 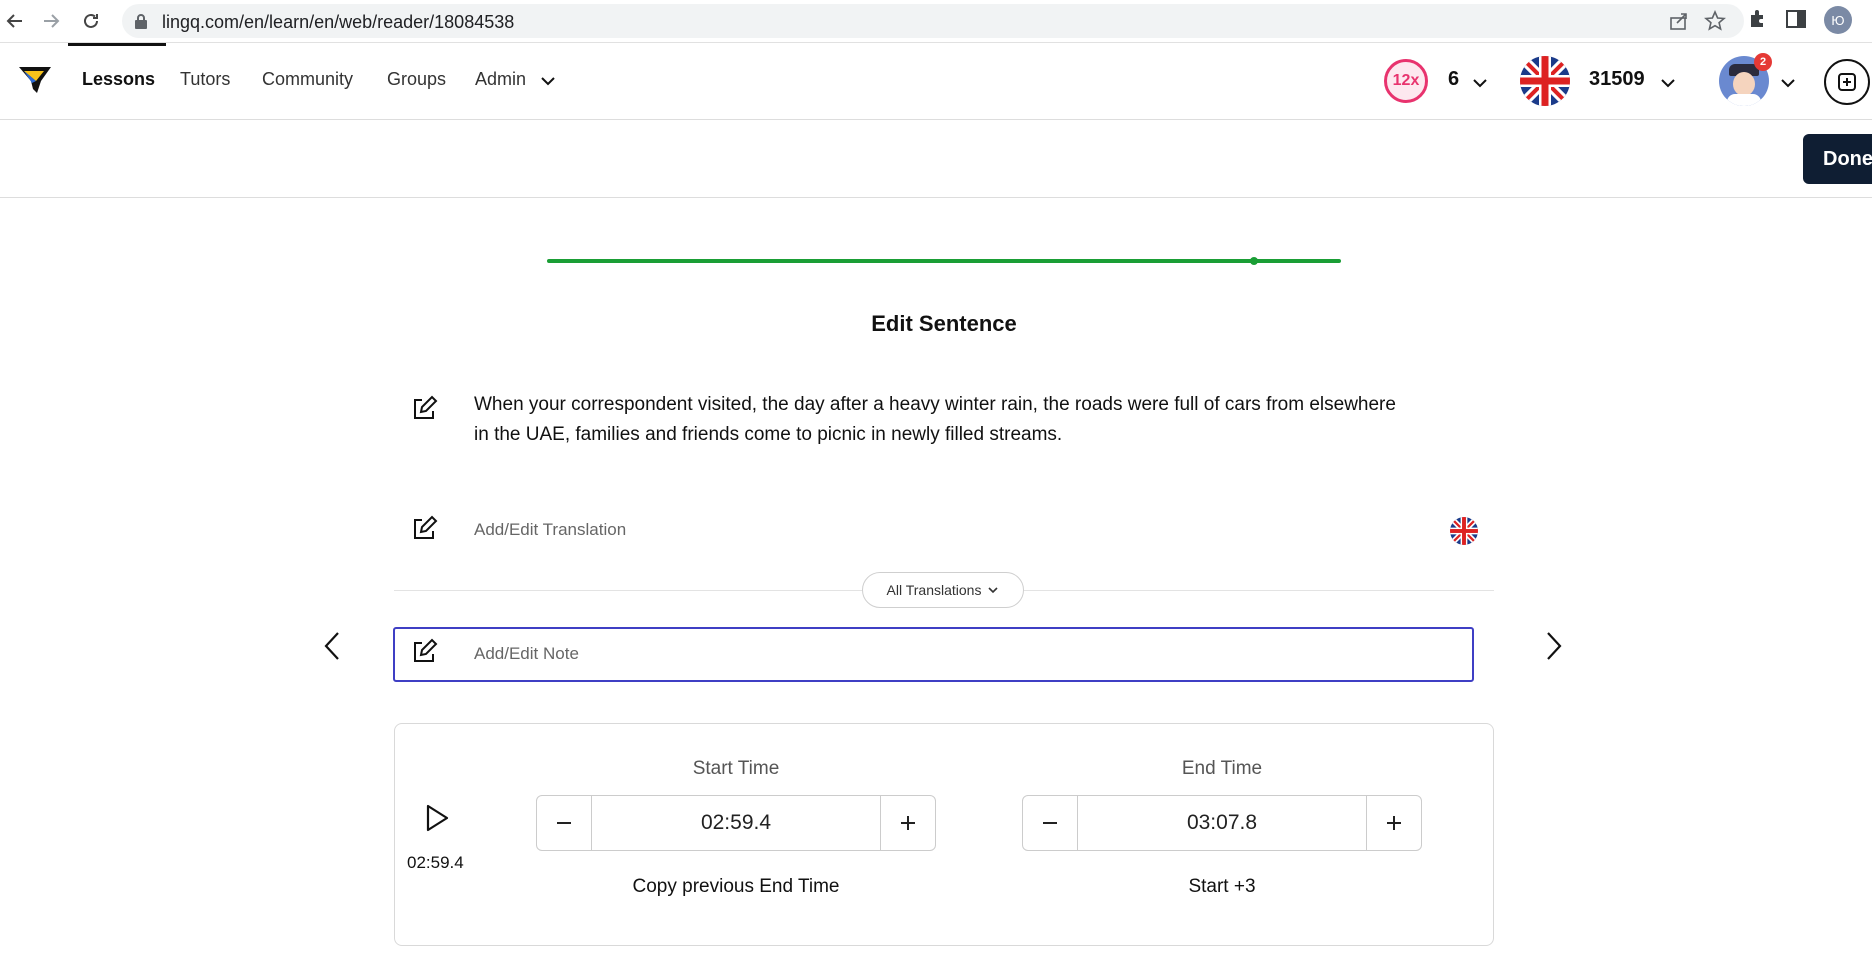 What do you see at coordinates (117, 44) in the screenshot?
I see `active-tab-indicator` at bounding box center [117, 44].